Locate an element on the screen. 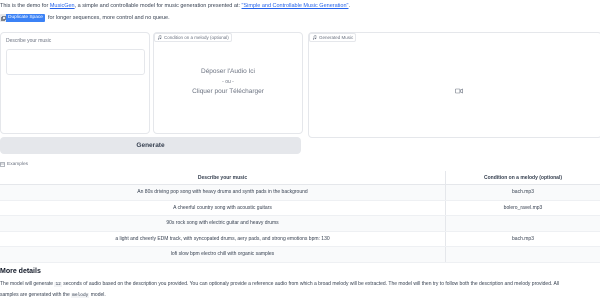 The width and height of the screenshot is (600, 301). line1-a: The model will generate is located at coordinates (27, 284).